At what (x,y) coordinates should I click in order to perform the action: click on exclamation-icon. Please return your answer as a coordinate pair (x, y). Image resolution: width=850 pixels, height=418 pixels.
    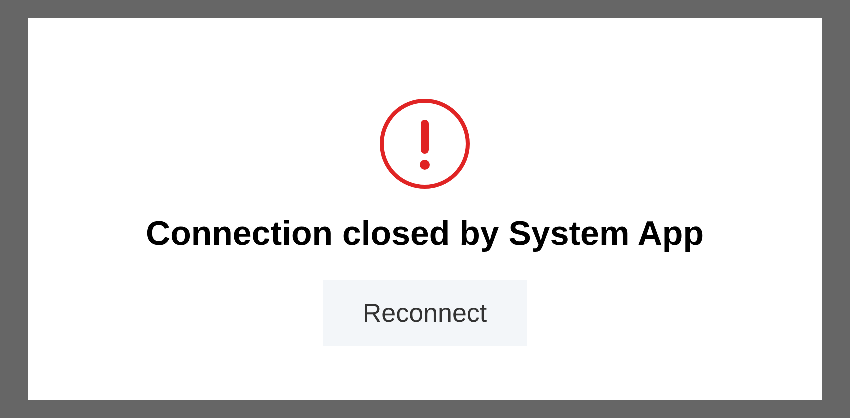
    Looking at the image, I should click on (425, 144).